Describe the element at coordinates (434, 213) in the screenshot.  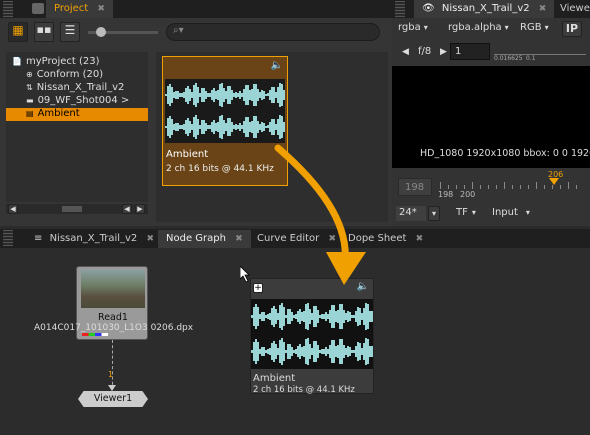
I see `fps-dropdown: ▾` at that location.